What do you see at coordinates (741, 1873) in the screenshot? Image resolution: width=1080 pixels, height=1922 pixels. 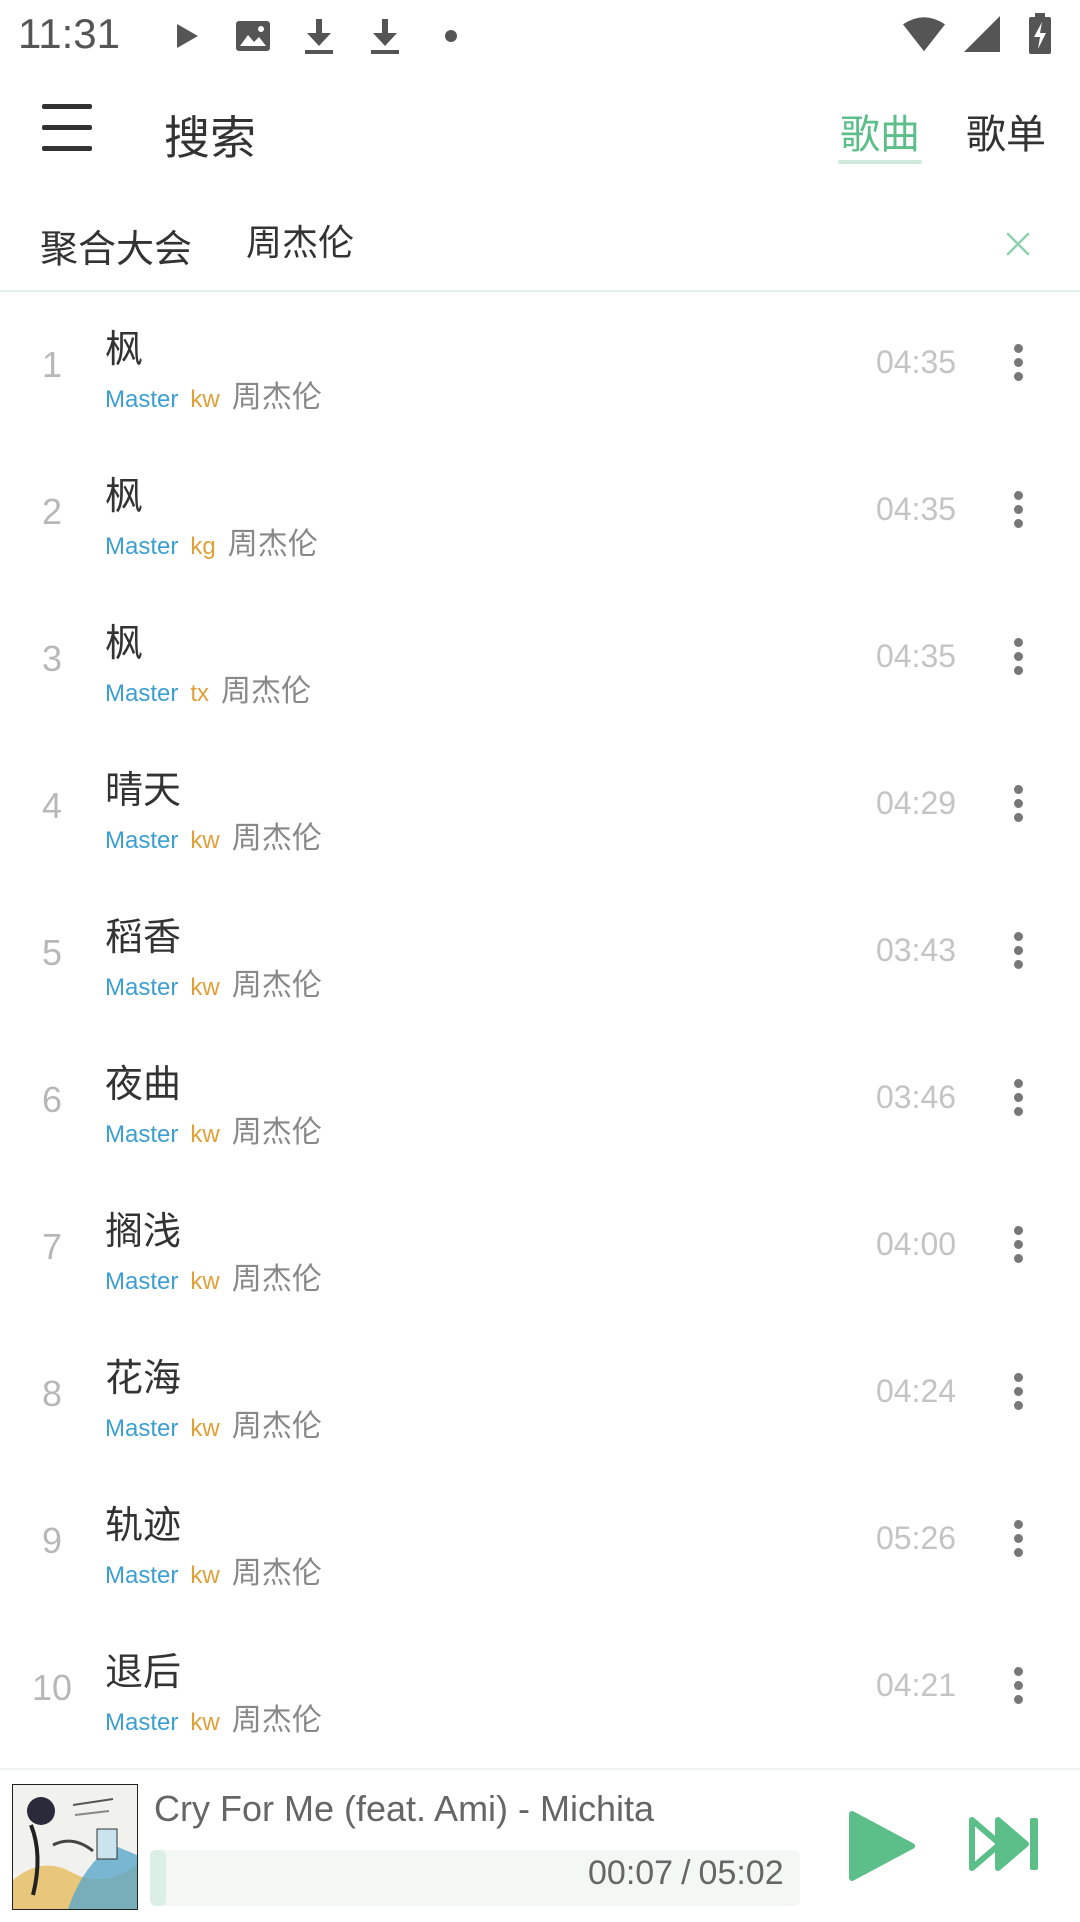 I see `total-time: 05:02` at bounding box center [741, 1873].